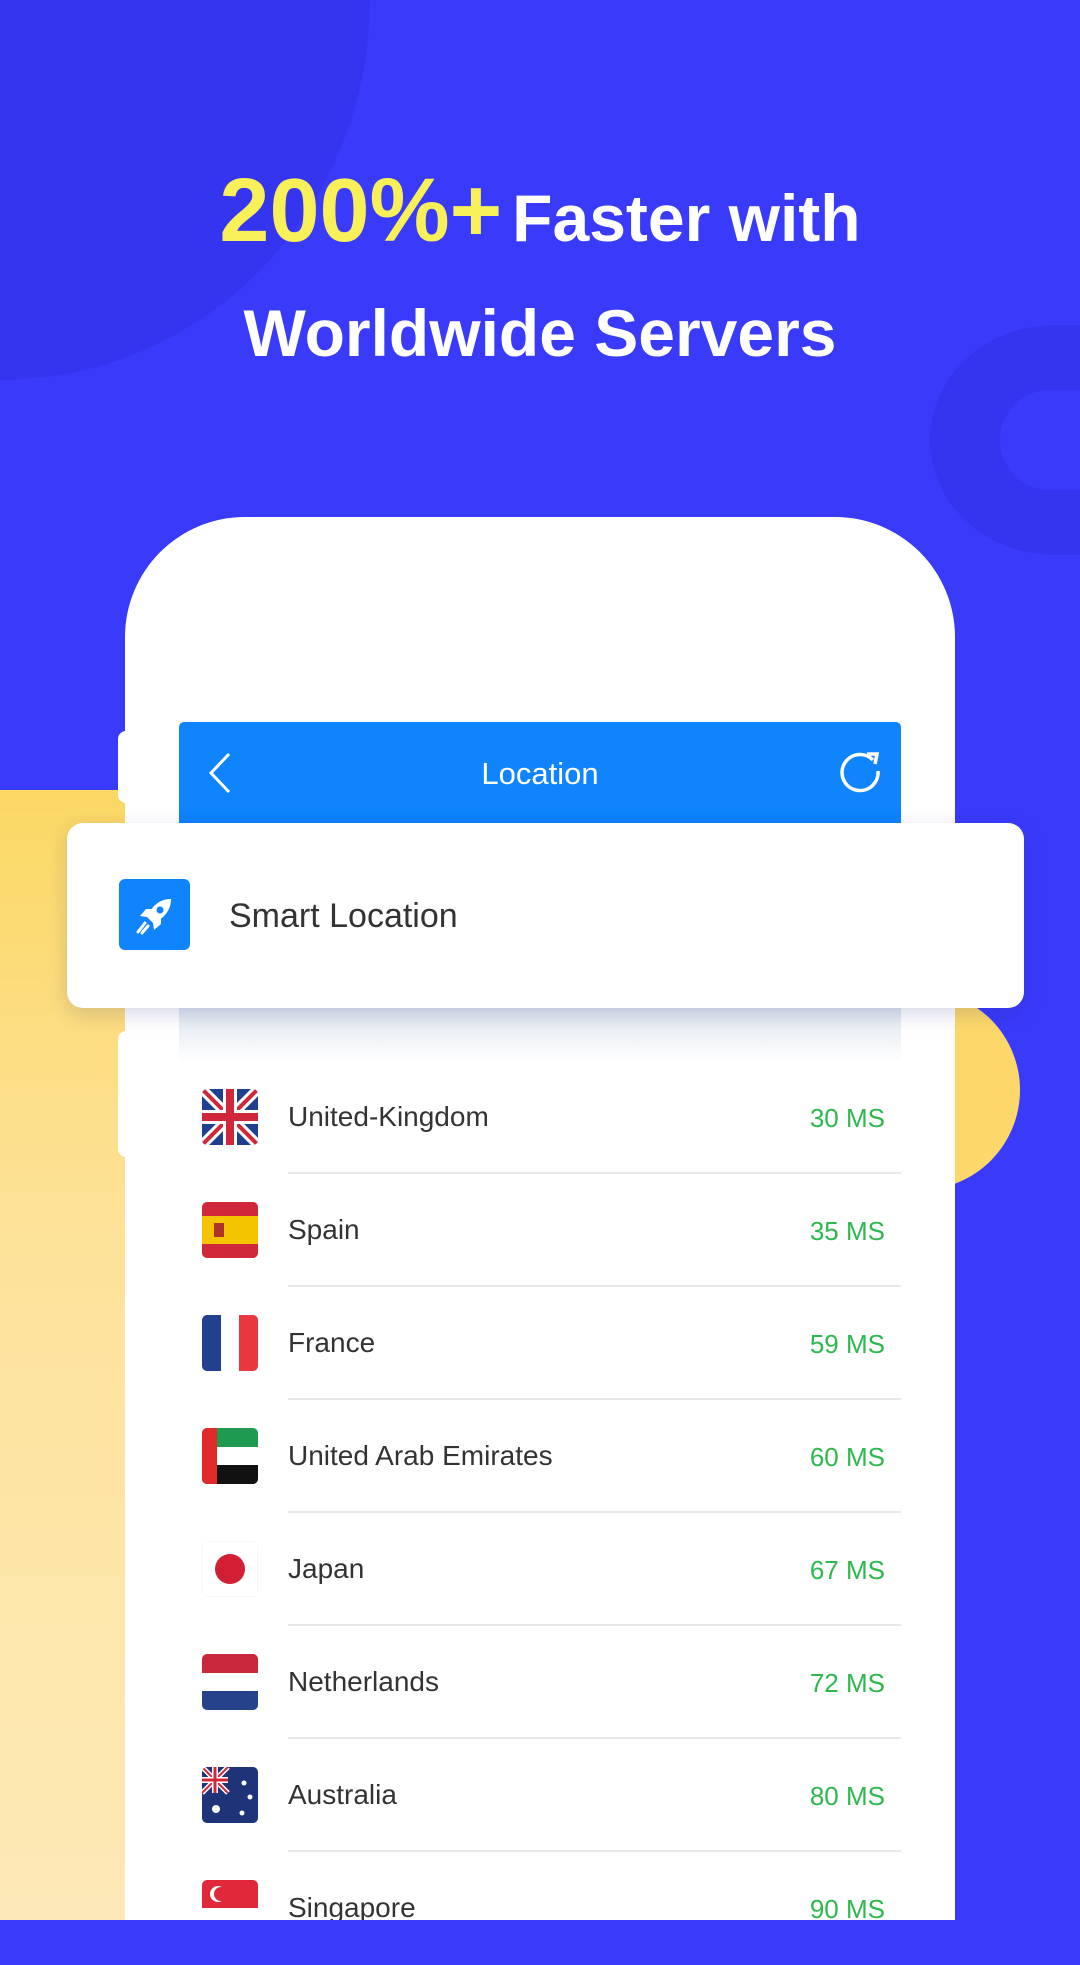  Describe the element at coordinates (352, 1907) in the screenshot. I see `server-name: Singapore` at that location.